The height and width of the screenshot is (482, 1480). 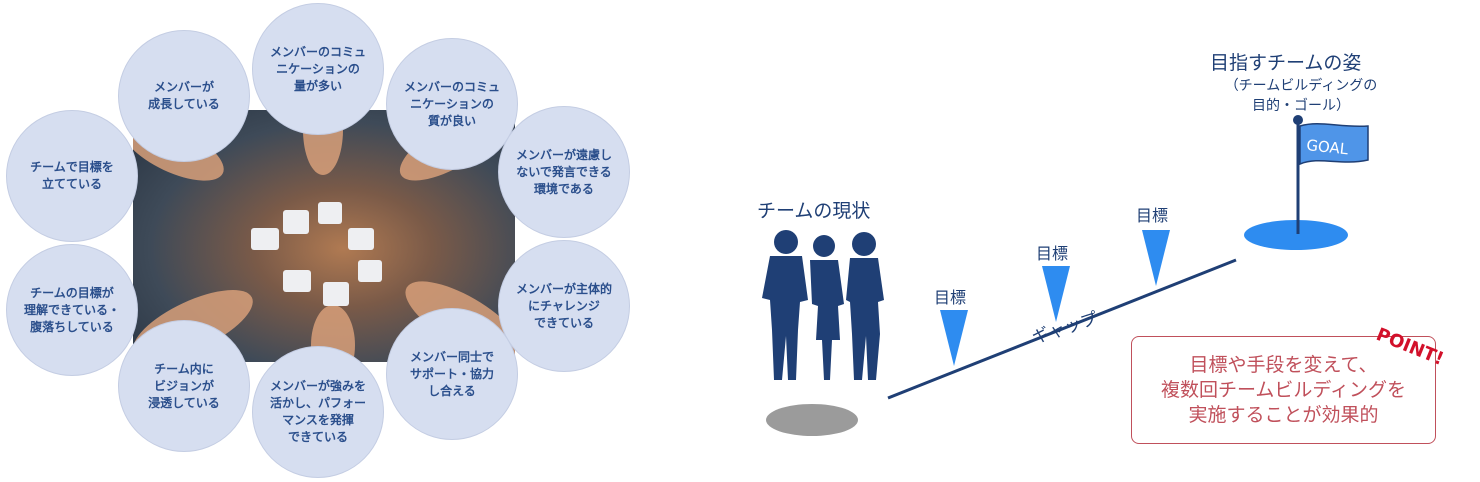 What do you see at coordinates (1052, 253) in the screenshot?
I see `target-label-2: 目標` at bounding box center [1052, 253].